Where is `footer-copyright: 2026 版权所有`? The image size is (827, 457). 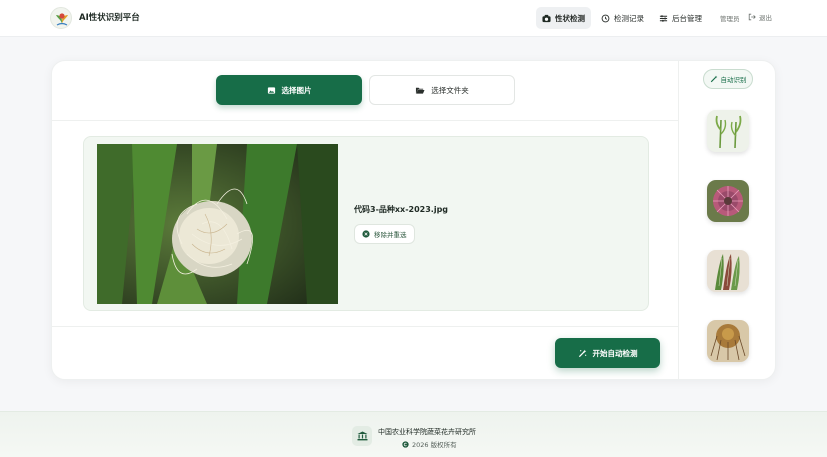
footer-copyright: 2026 版权所有 is located at coordinates (429, 444).